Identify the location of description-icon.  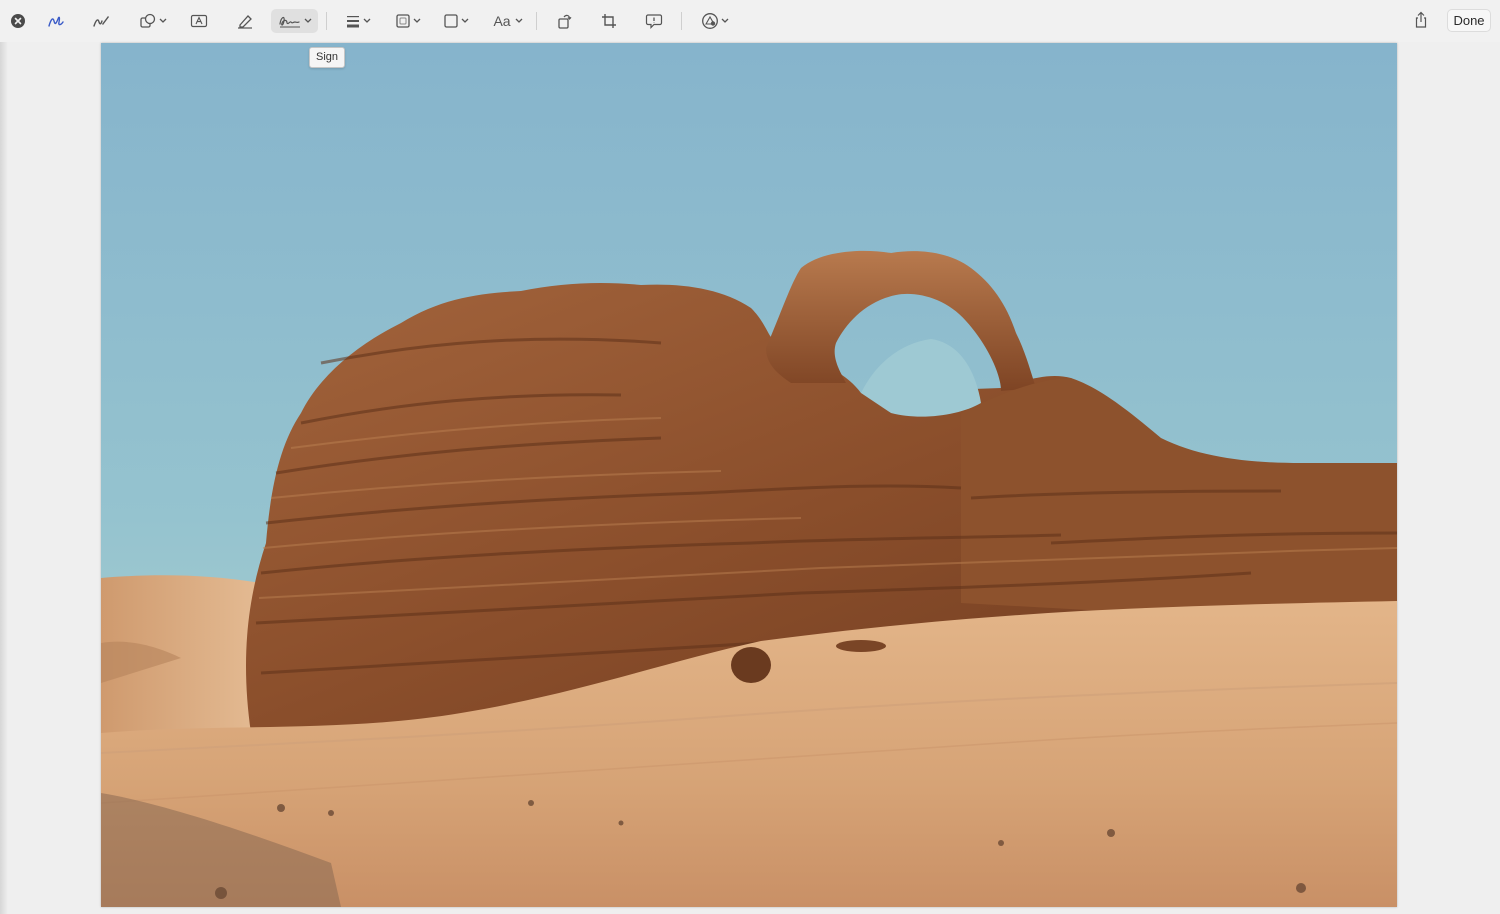
(654, 21).